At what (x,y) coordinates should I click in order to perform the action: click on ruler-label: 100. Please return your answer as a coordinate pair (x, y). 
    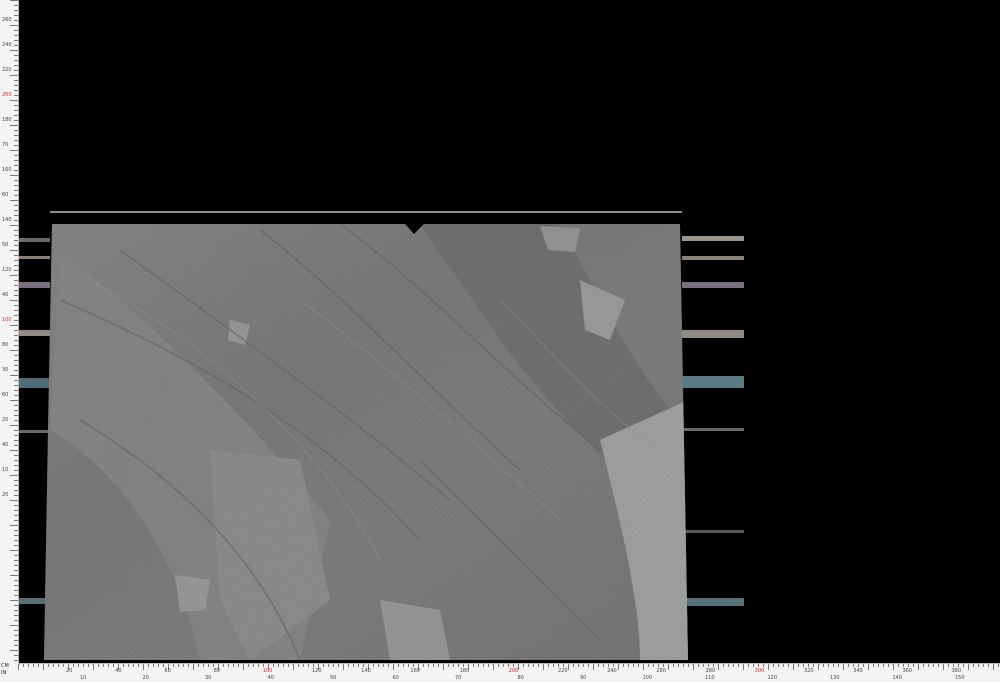
    Looking at the image, I should click on (7, 320).